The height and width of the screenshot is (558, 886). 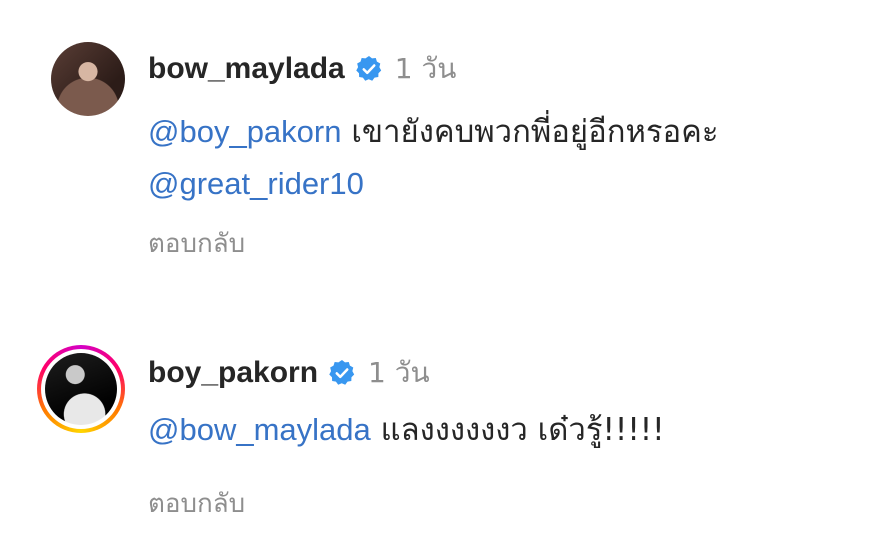 I want to click on comment-text: @bow_maylada แลงงงงงงว เด๋วรู้!!!!!, so click(x=508, y=430).